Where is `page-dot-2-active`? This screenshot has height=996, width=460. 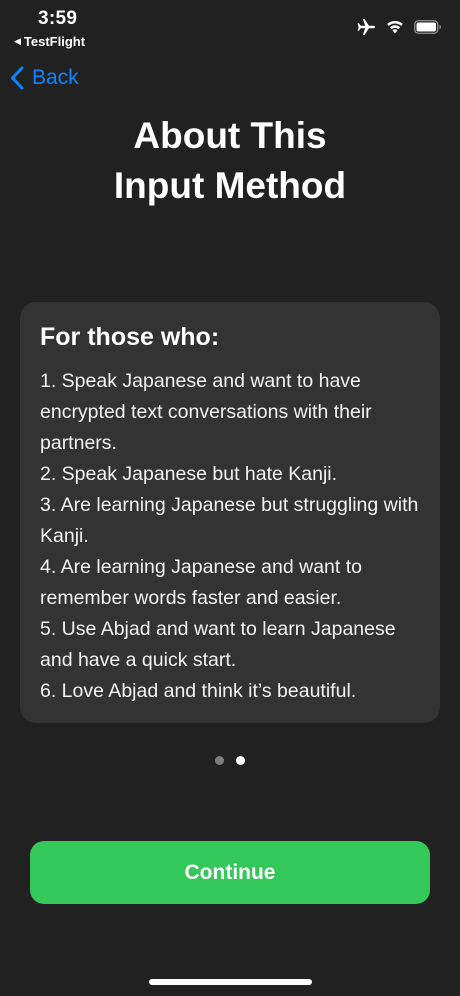 page-dot-2-active is located at coordinates (240, 760).